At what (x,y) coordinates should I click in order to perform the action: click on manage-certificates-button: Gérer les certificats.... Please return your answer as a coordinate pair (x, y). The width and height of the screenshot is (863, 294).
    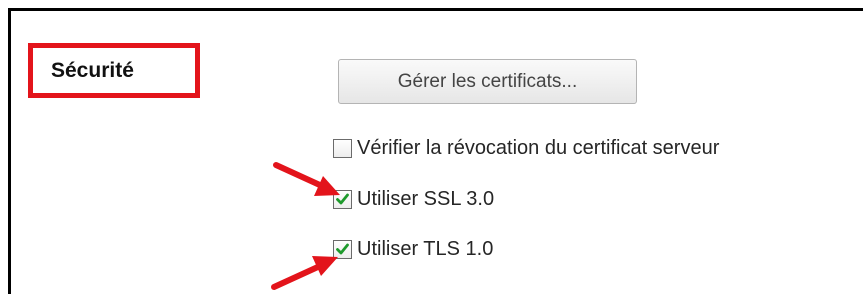
    Looking at the image, I should click on (487, 81).